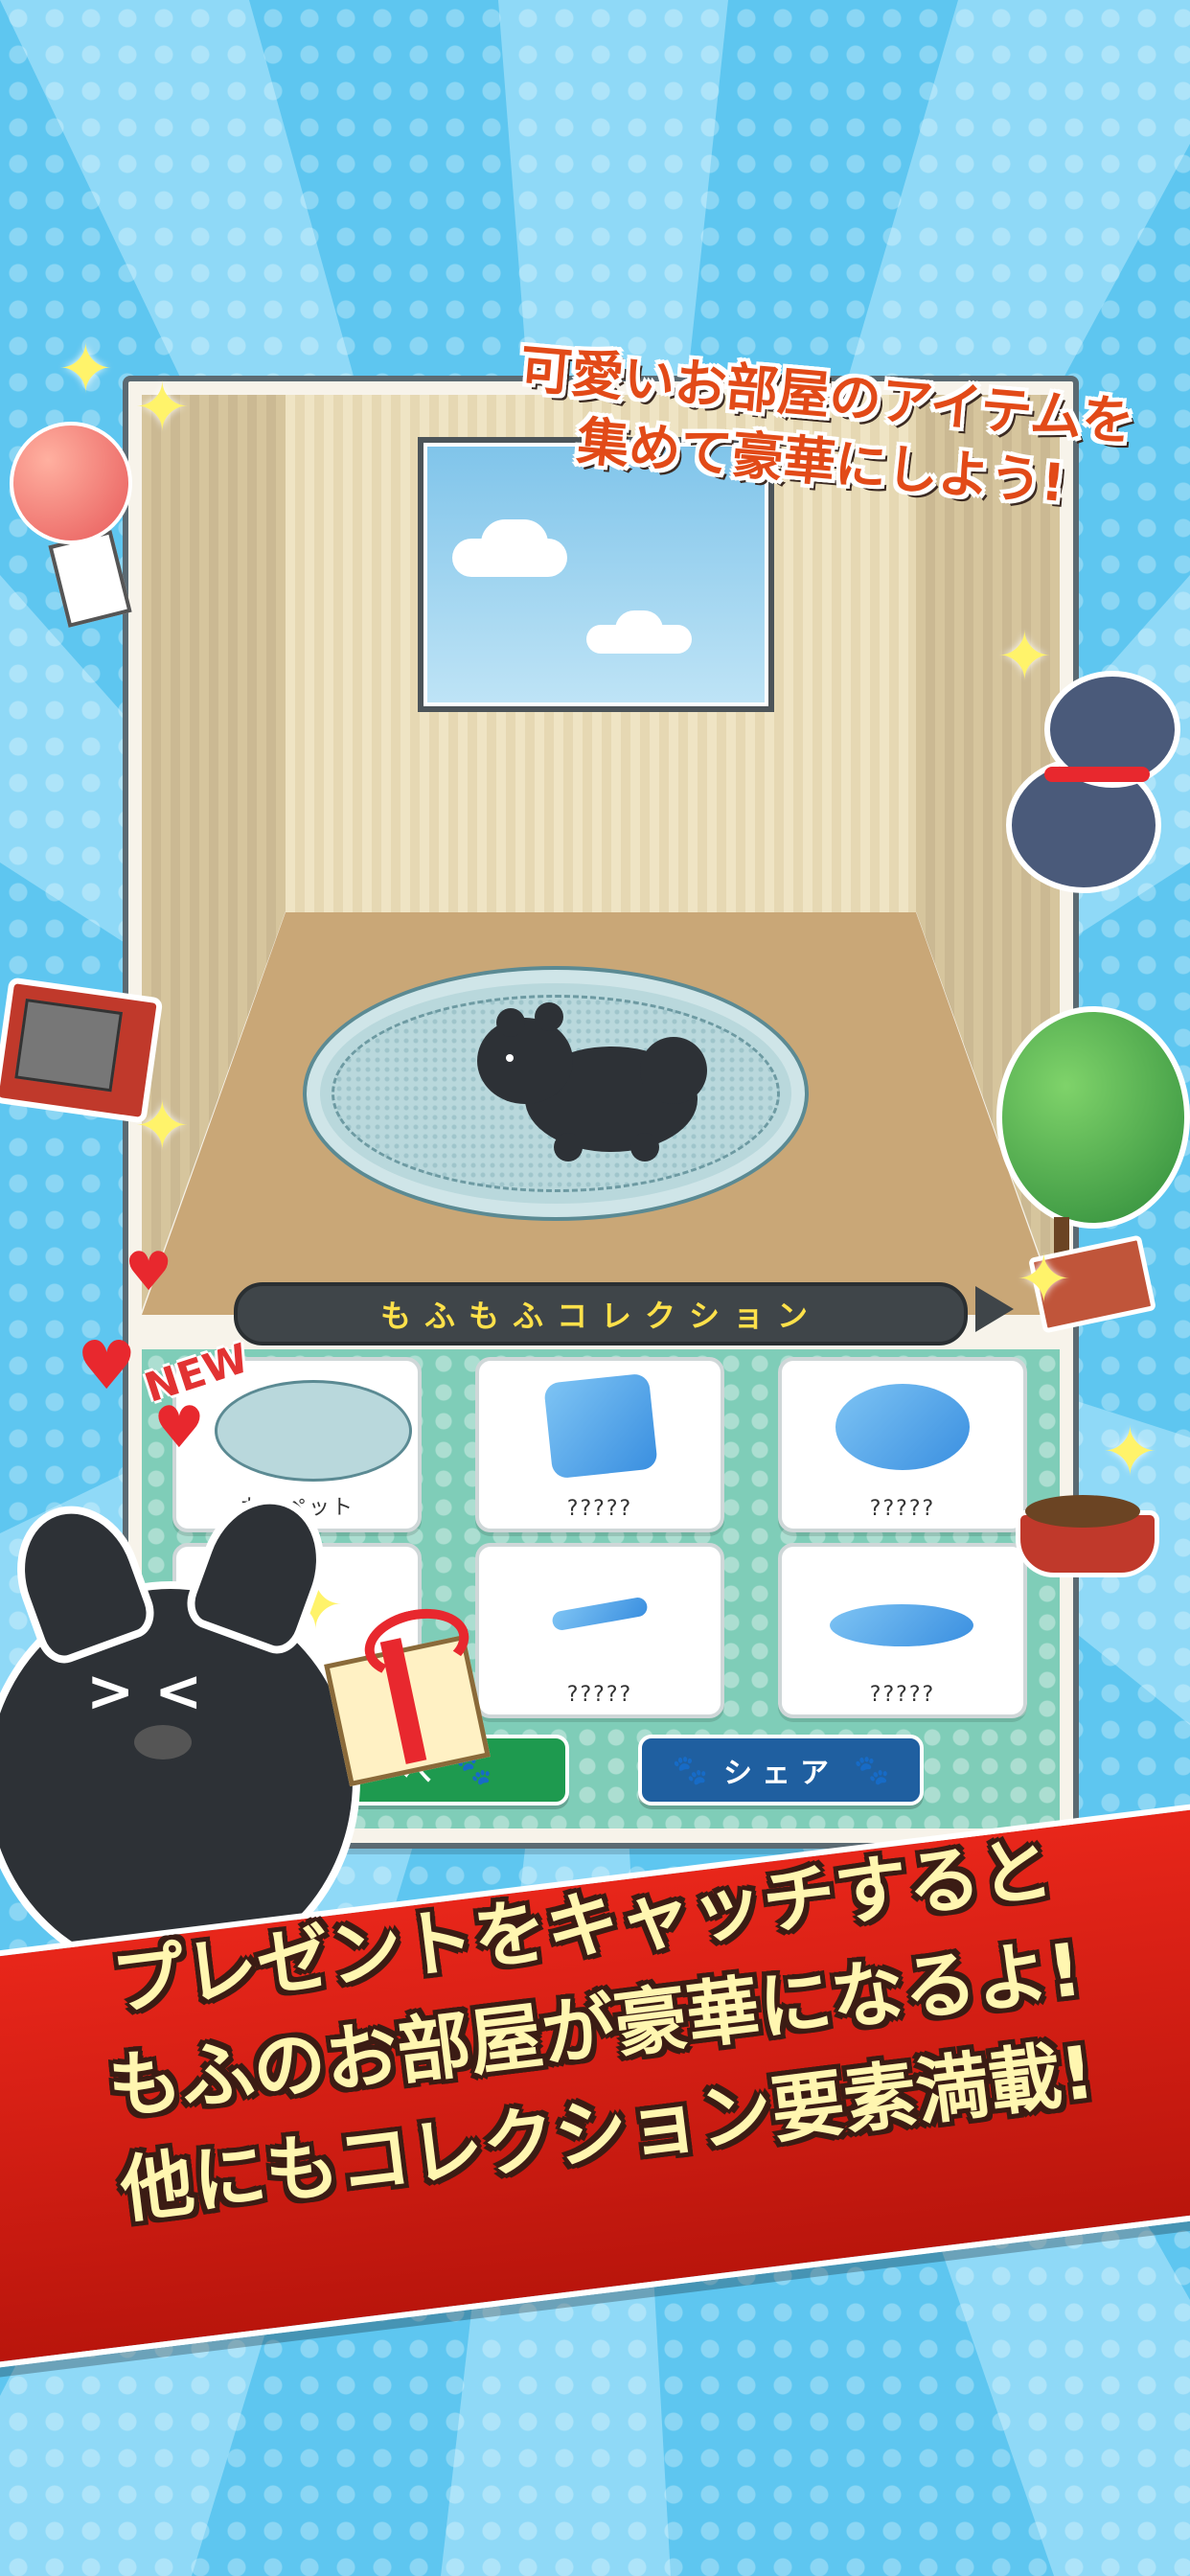  I want to click on tv-sticker, so click(82, 1046).